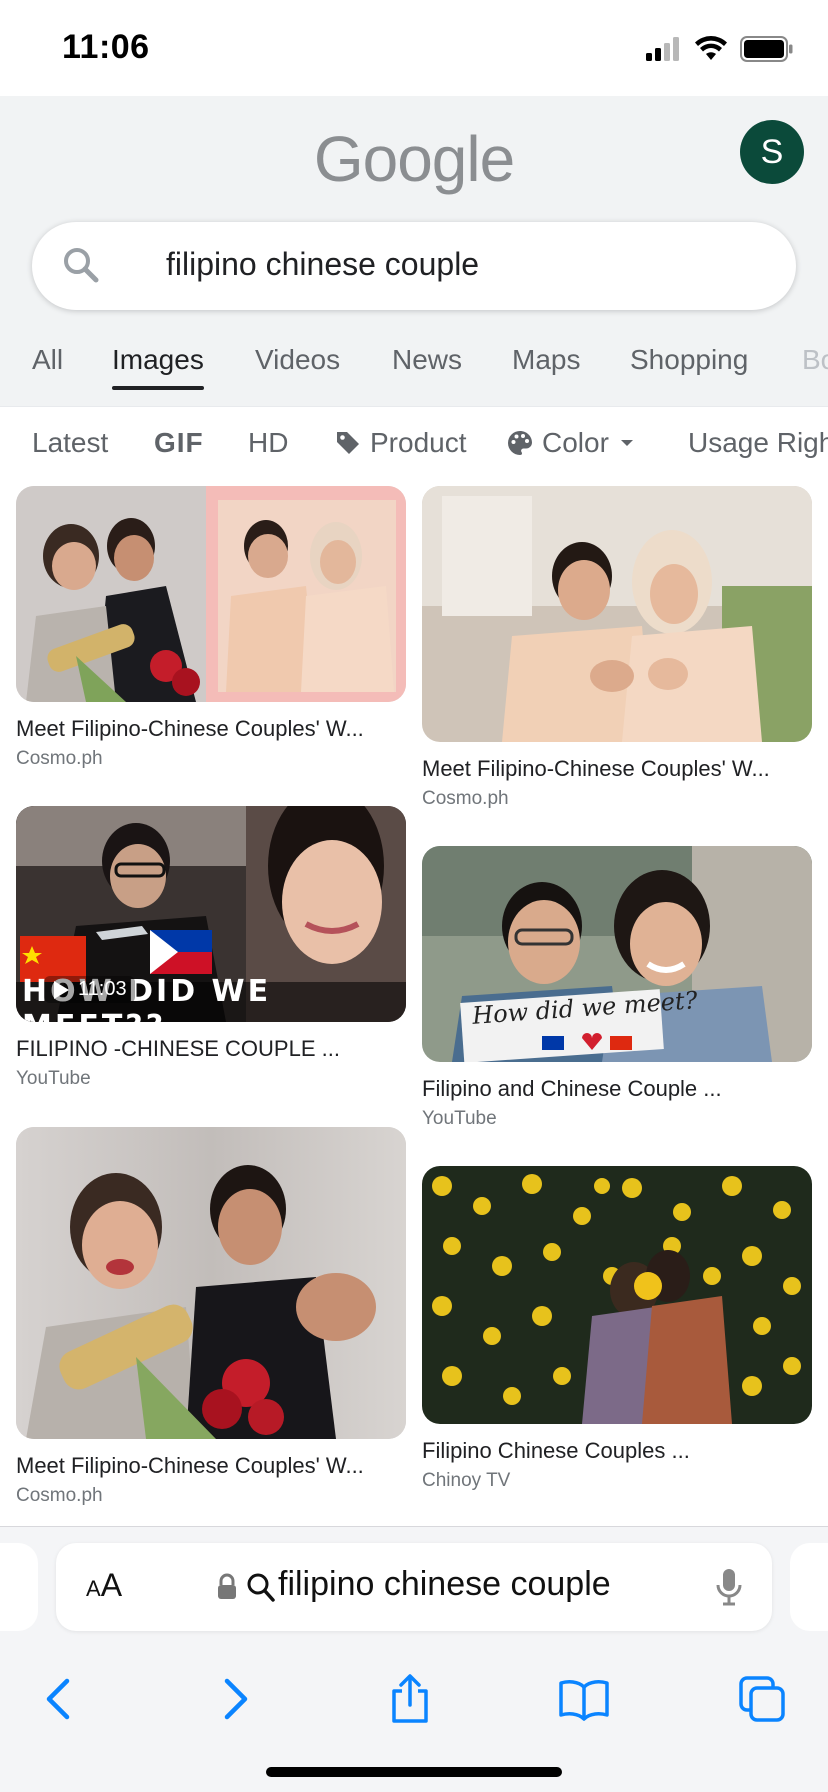 The height and width of the screenshot is (1792, 828). What do you see at coordinates (520, 443) in the screenshot?
I see `palette-icon` at bounding box center [520, 443].